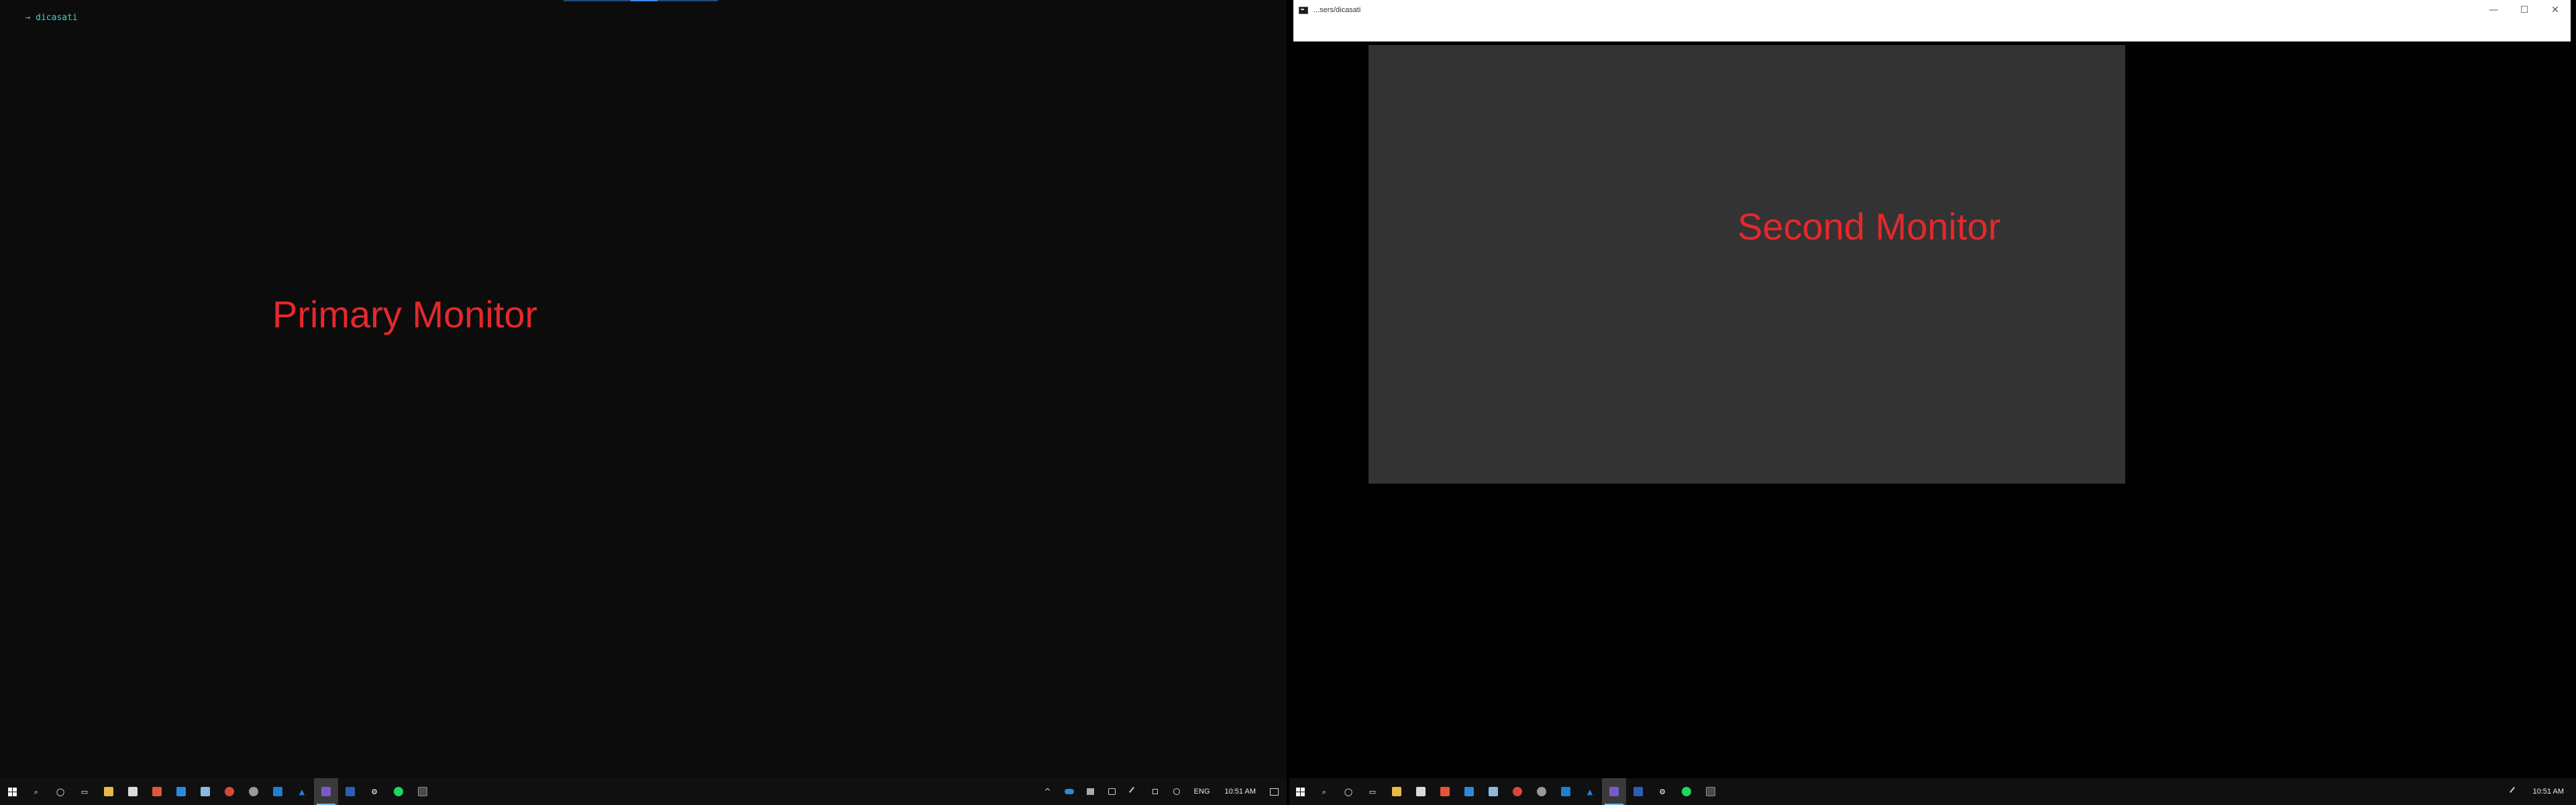  I want to click on input-language-indicator: ENG, so click(1202, 792).